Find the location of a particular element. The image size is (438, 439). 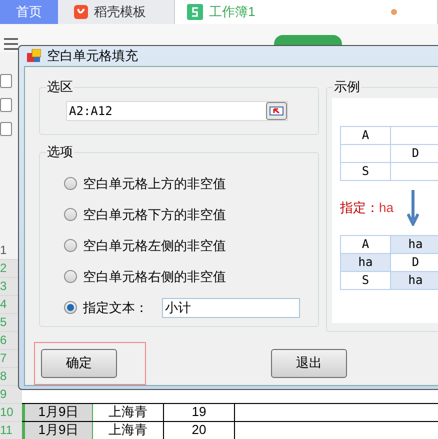

group-label: 选项 is located at coordinates (60, 152).